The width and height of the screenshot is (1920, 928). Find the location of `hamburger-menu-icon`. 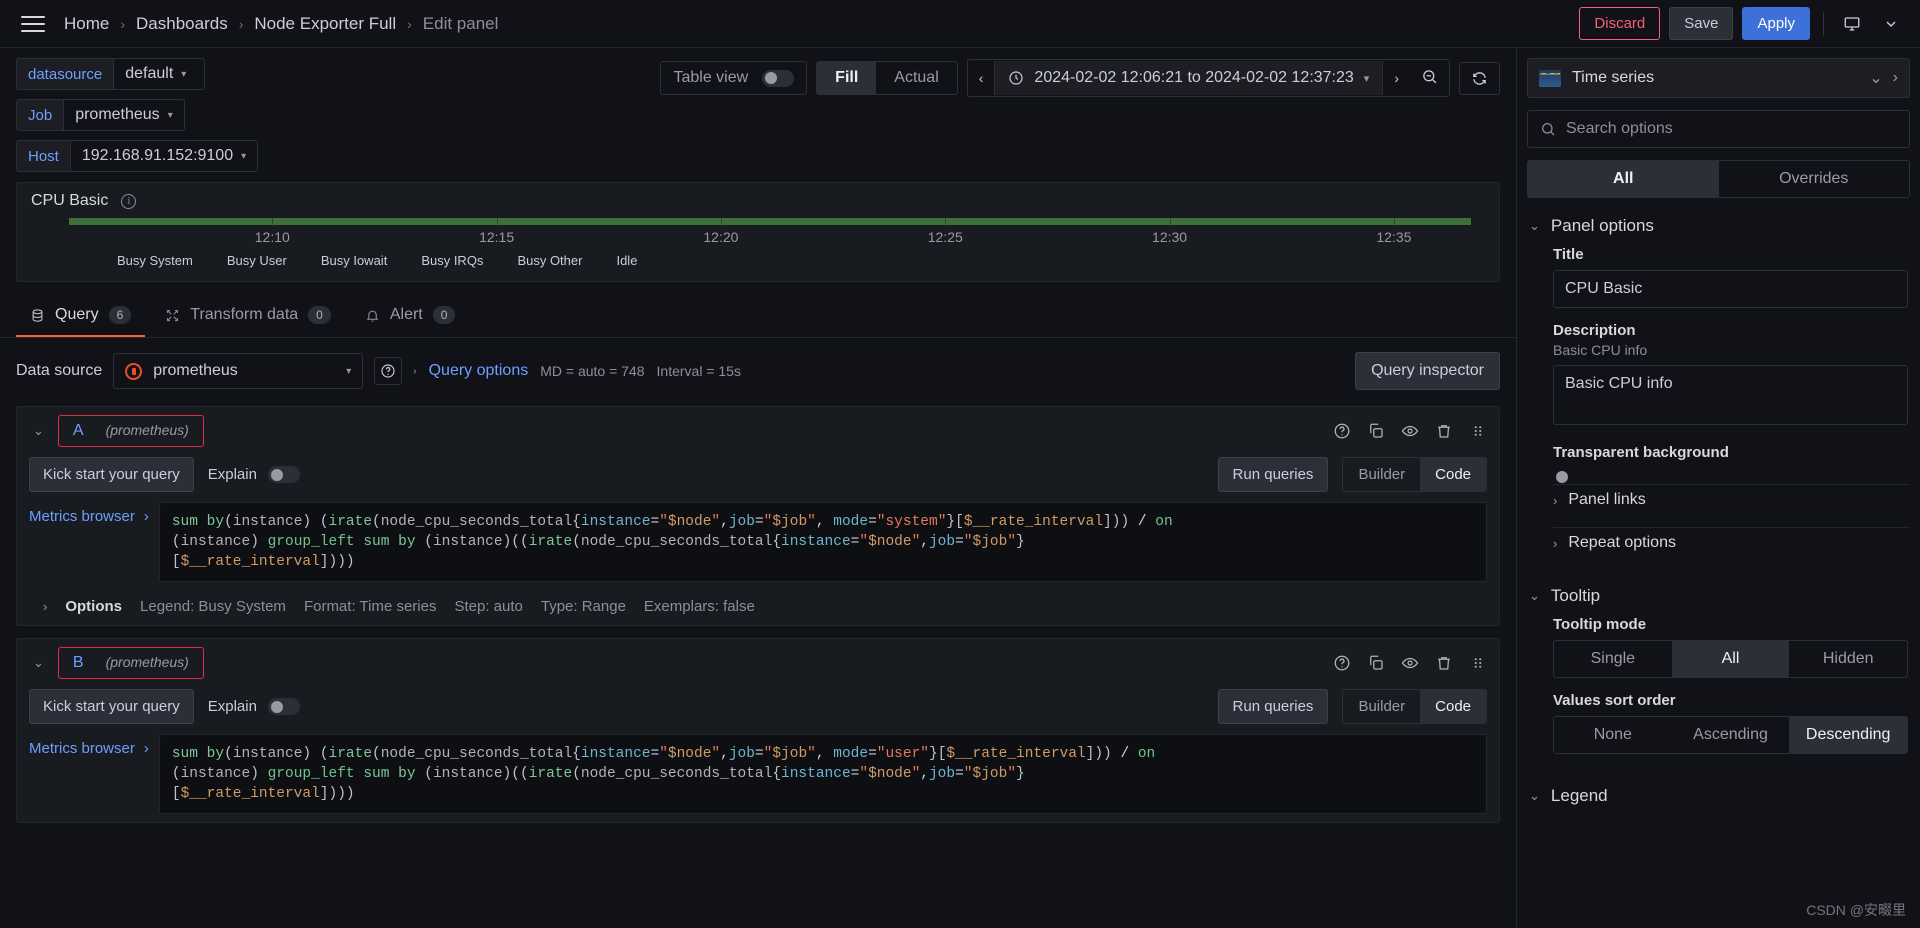

hamburger-menu-icon is located at coordinates (33, 24).